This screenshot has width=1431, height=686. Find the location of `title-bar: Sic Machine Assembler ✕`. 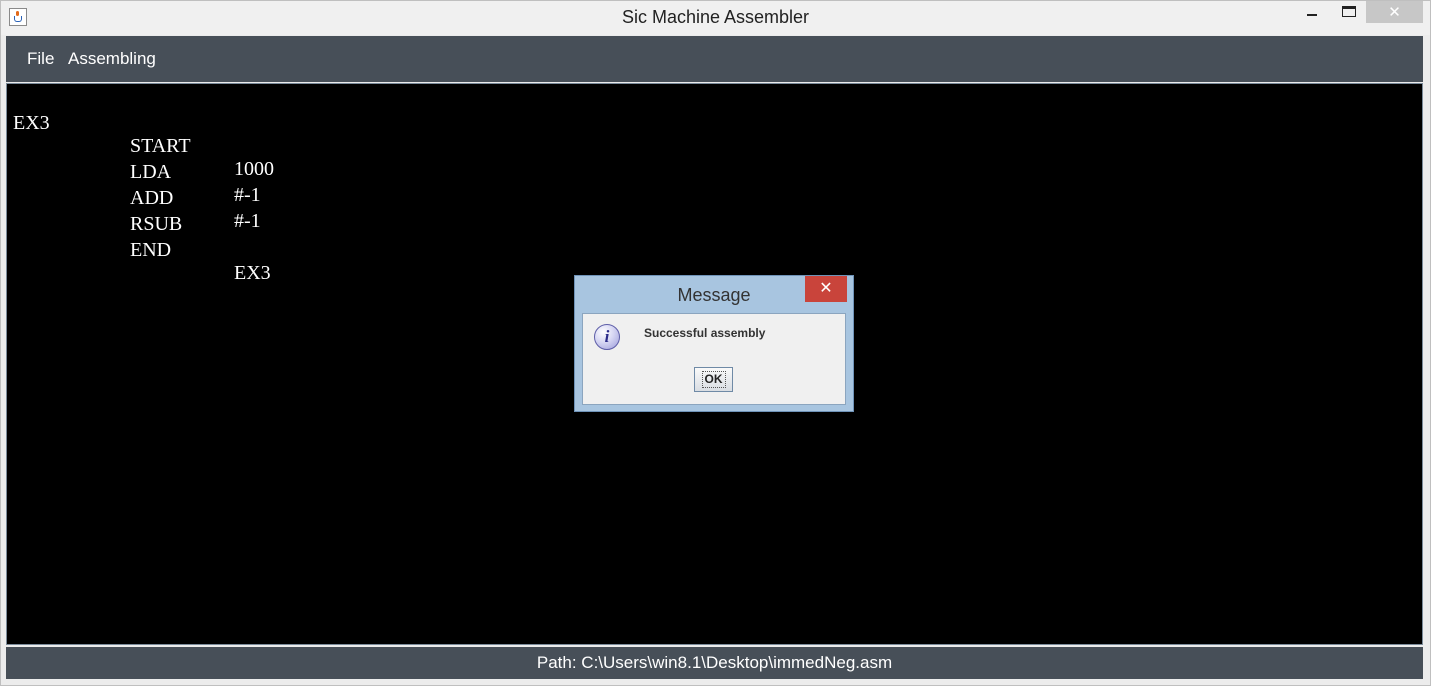

title-bar: Sic Machine Assembler ✕ is located at coordinates (715, 18).